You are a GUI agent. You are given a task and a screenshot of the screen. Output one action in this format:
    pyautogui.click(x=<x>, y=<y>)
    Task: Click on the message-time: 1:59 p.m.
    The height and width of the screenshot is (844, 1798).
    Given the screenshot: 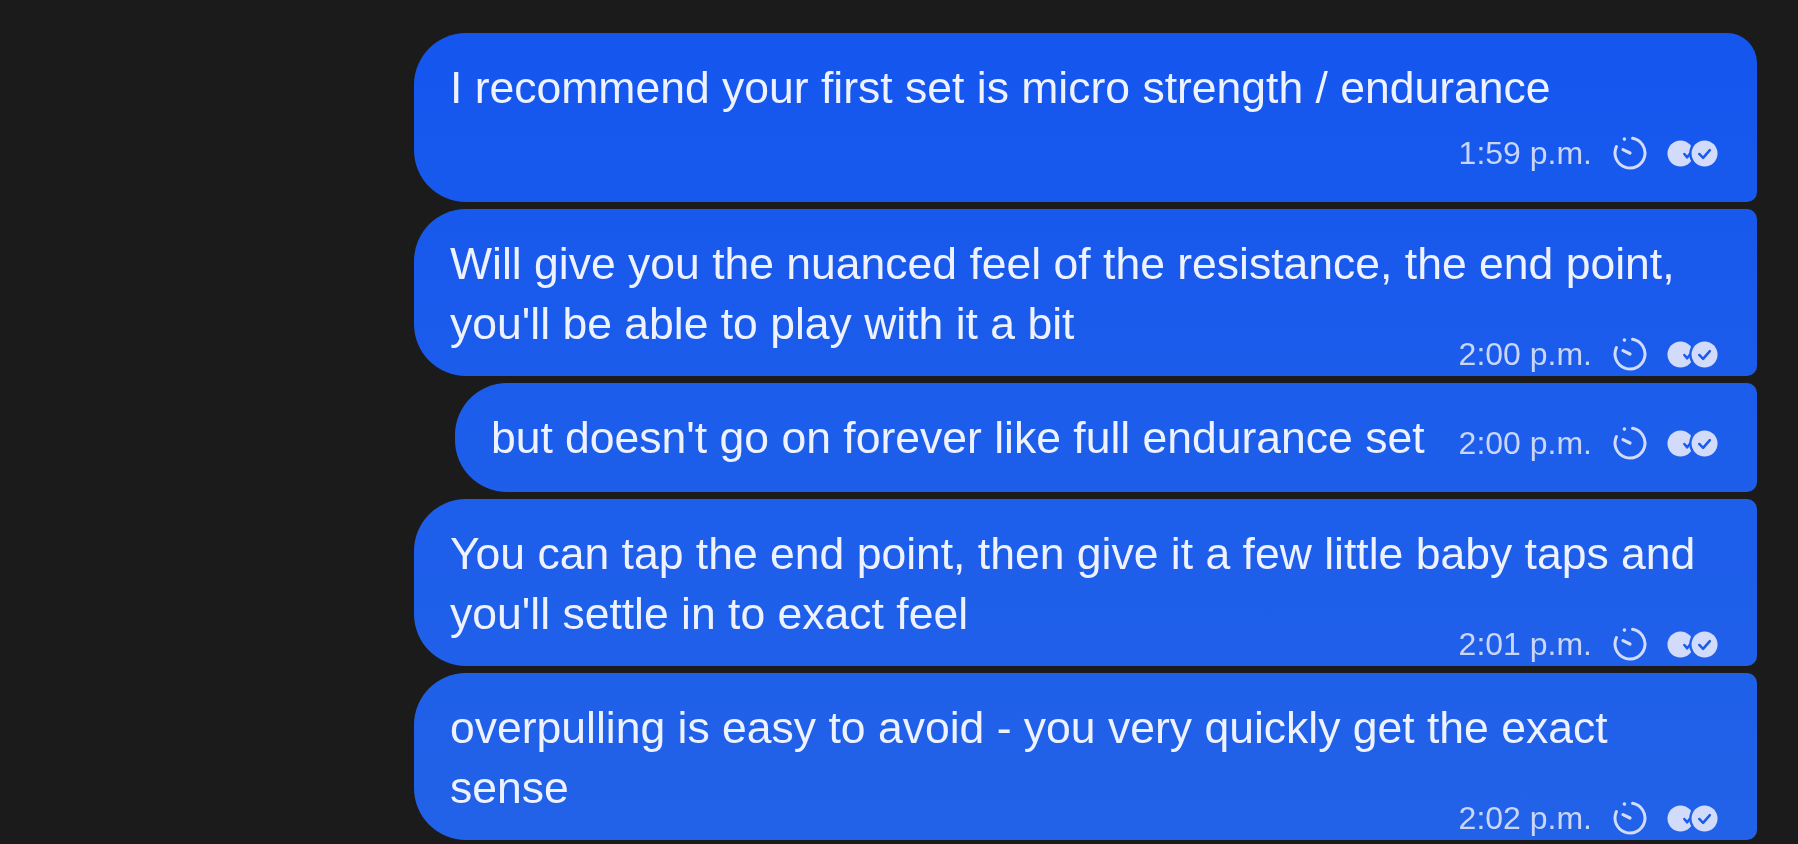 What is the action you would take?
    pyautogui.click(x=1525, y=153)
    